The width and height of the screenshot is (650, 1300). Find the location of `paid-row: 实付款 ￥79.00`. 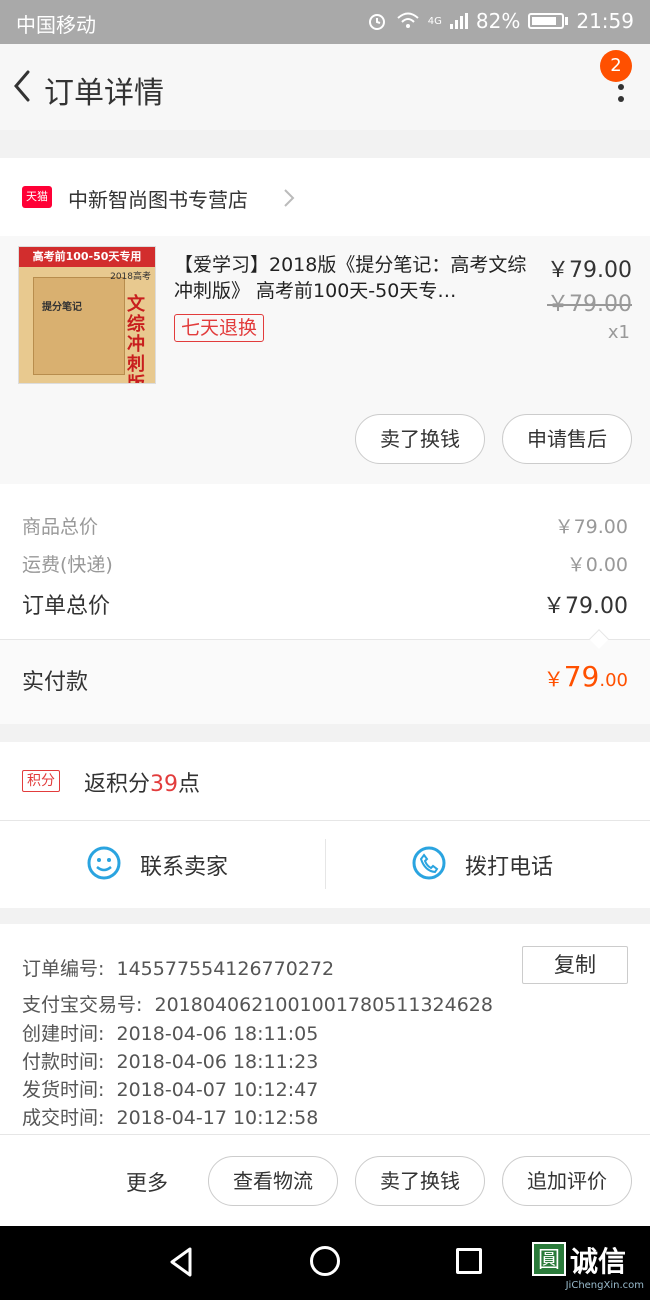

paid-row: 实付款 ￥79.00 is located at coordinates (325, 682).